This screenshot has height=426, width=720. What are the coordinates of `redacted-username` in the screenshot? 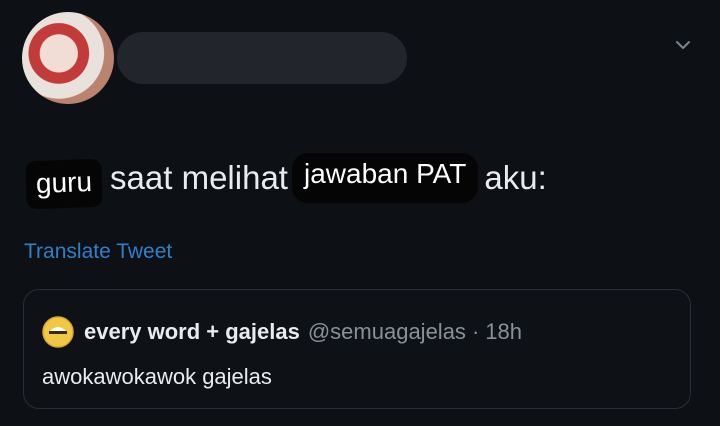 It's located at (262, 58).